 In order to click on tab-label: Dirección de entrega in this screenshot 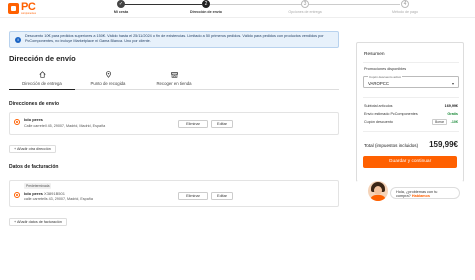, I will do `click(42, 83)`.